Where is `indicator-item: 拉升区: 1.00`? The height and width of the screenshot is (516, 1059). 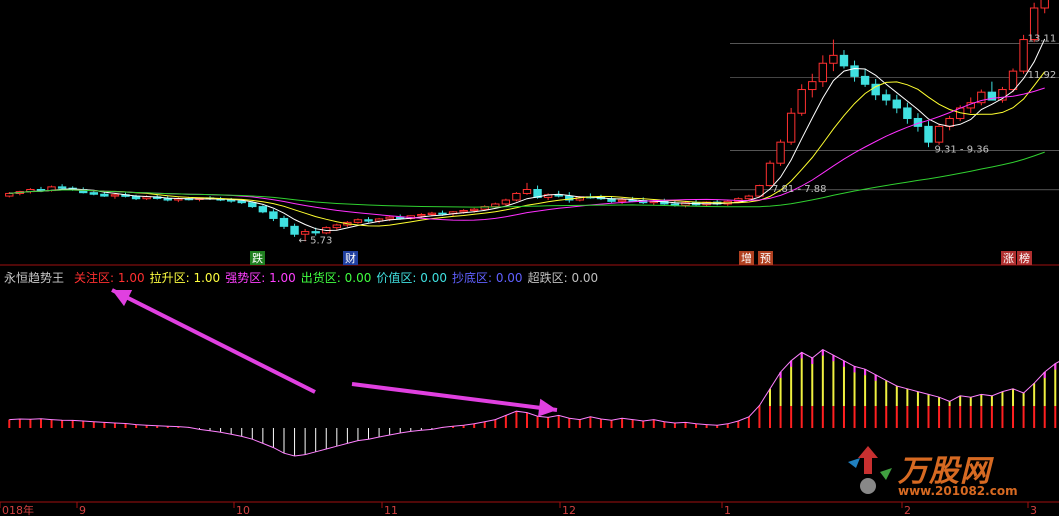
indicator-item: 拉升区: 1.00 is located at coordinates (185, 277).